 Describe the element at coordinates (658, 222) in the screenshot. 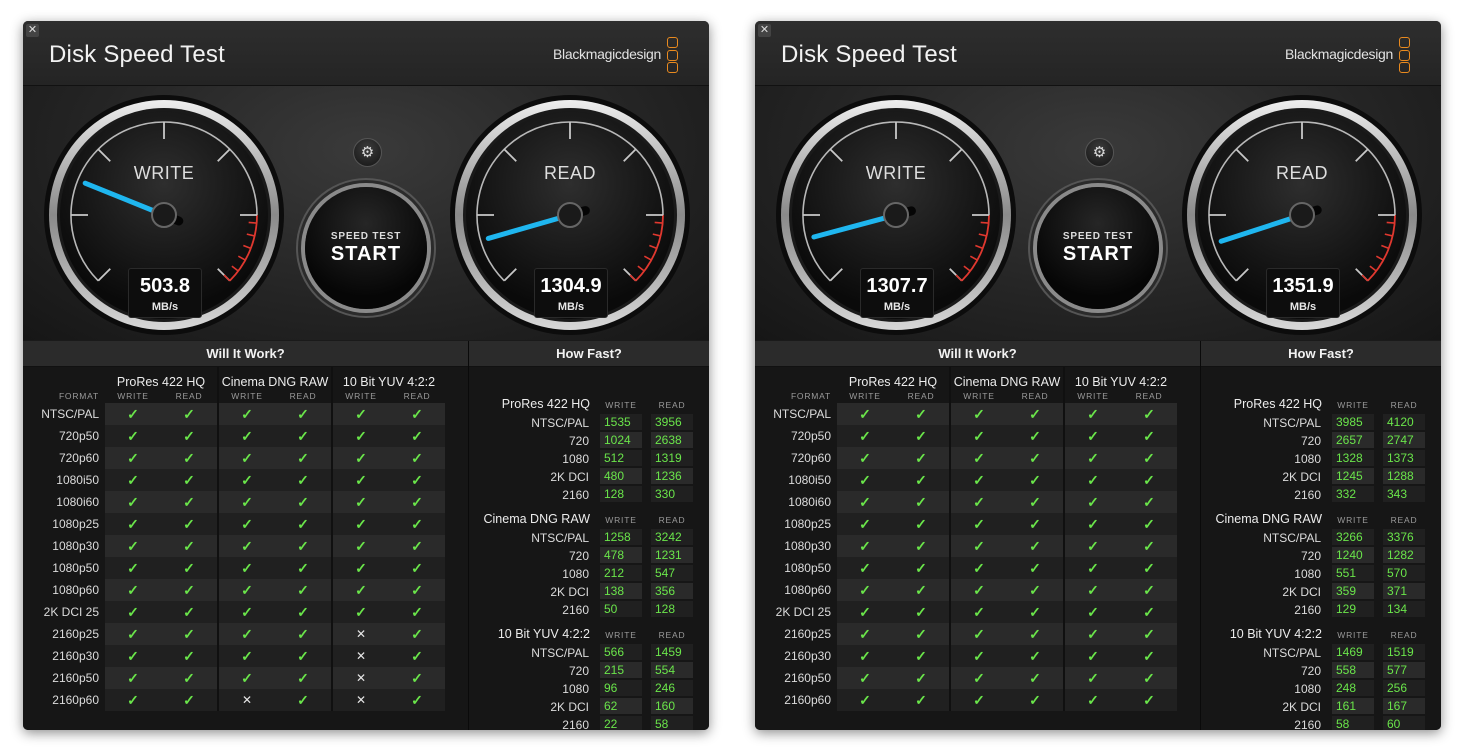

I see `gauge-redline-tick` at that location.